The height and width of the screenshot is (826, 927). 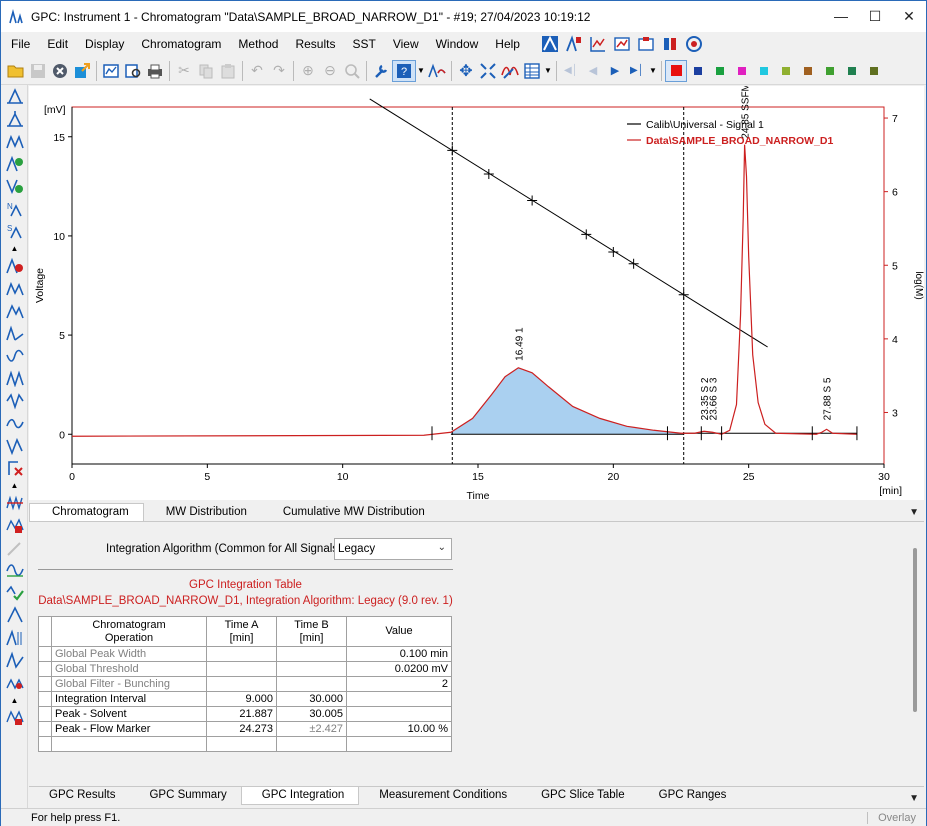 I want to click on table-row: Global Peak Width 0.100 min, so click(x=245, y=654).